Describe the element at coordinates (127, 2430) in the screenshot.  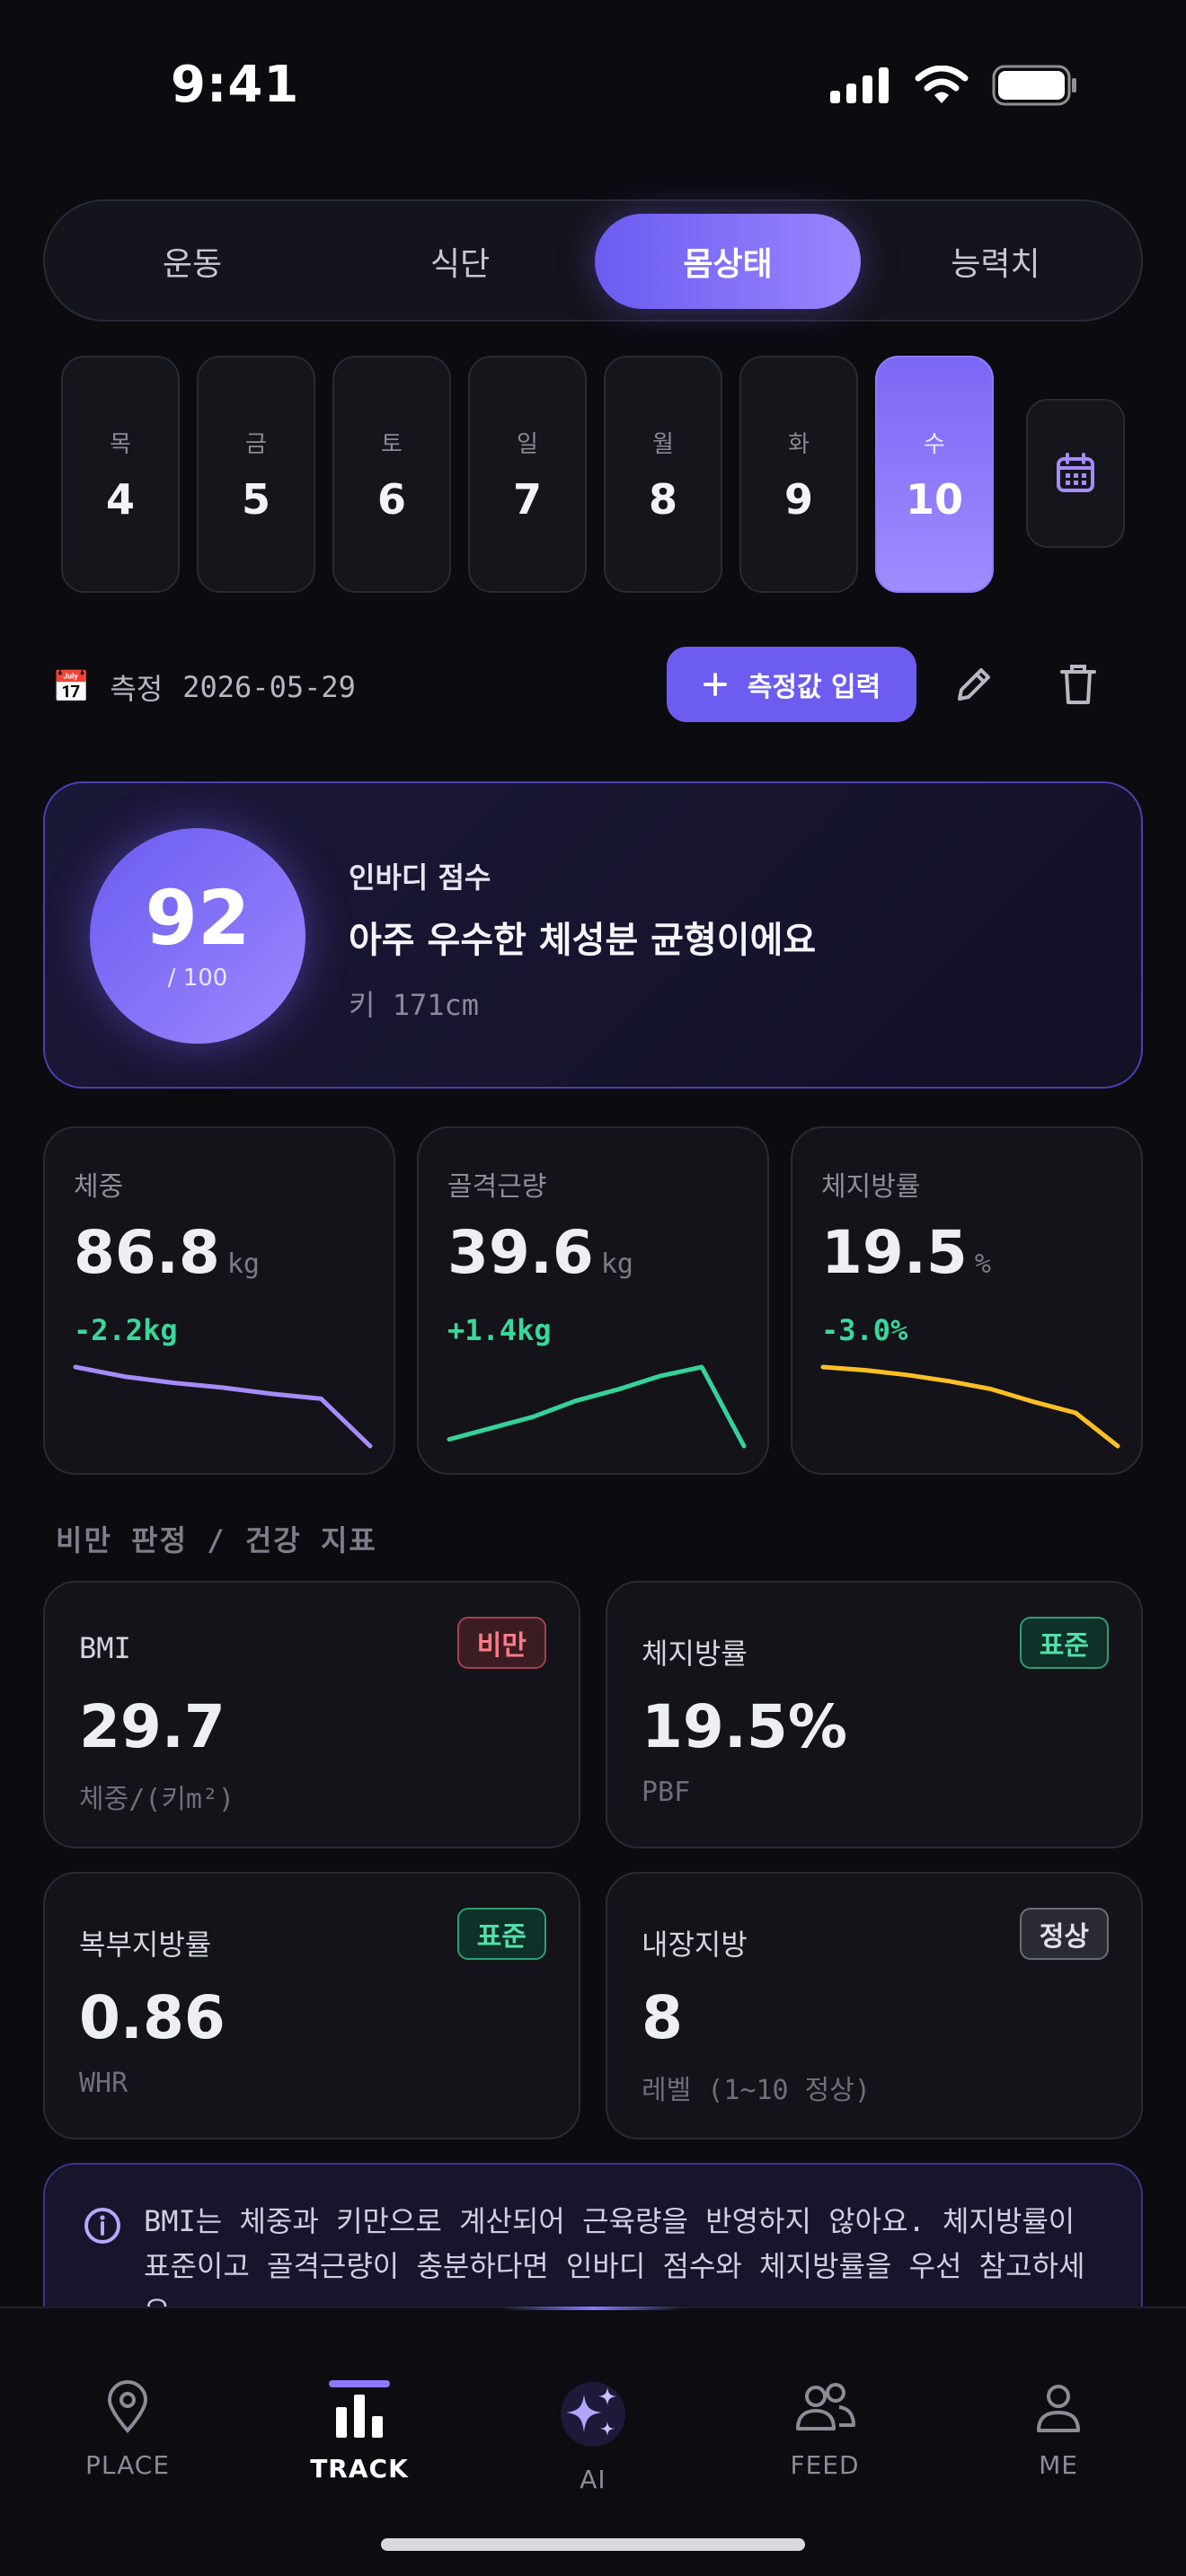
I see `nav-item-place: PLACE` at that location.